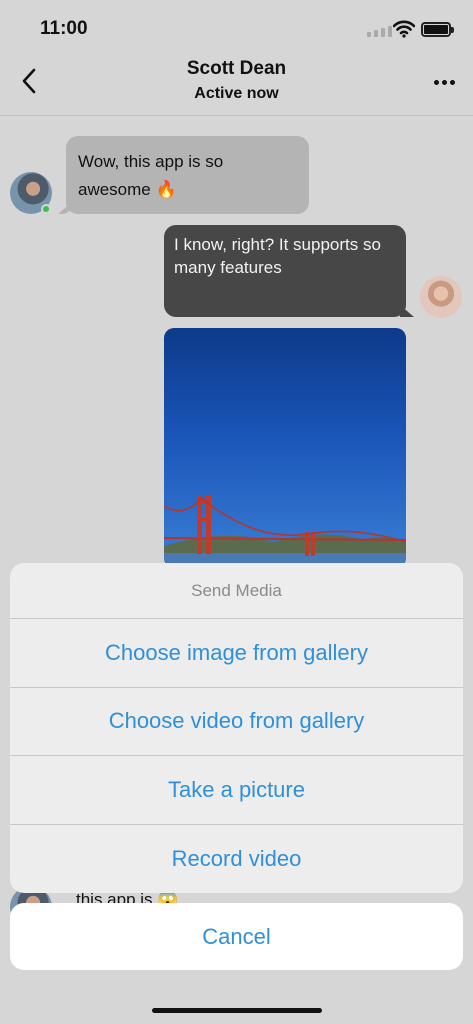 Image resolution: width=473 pixels, height=1024 pixels. What do you see at coordinates (444, 82) in the screenshot?
I see `more-options-button` at bounding box center [444, 82].